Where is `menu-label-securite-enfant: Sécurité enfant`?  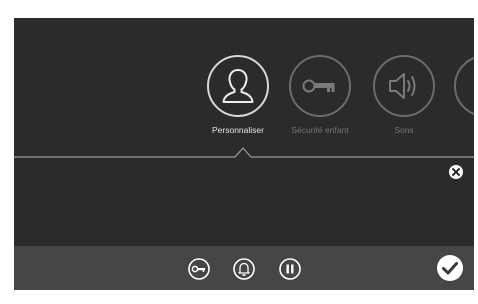 menu-label-securite-enfant: Sécurité enfant is located at coordinates (320, 130).